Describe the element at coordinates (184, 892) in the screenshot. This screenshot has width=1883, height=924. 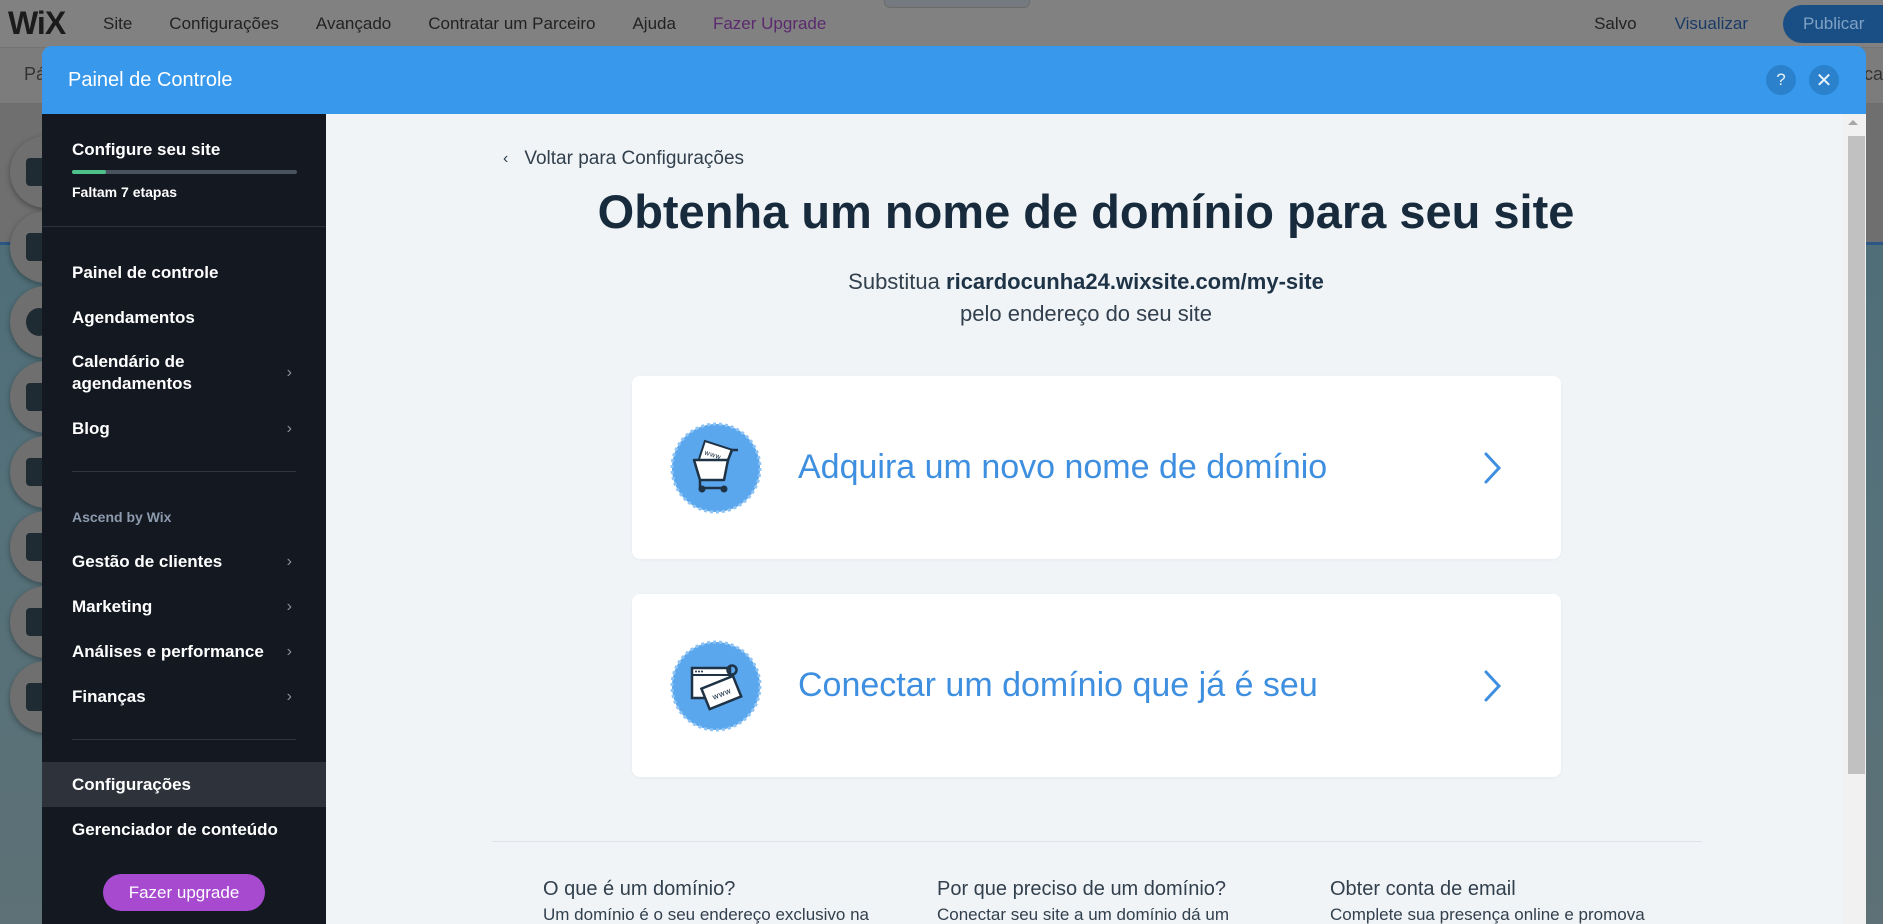
I see `upgrade-button: Fazer upgrade` at that location.